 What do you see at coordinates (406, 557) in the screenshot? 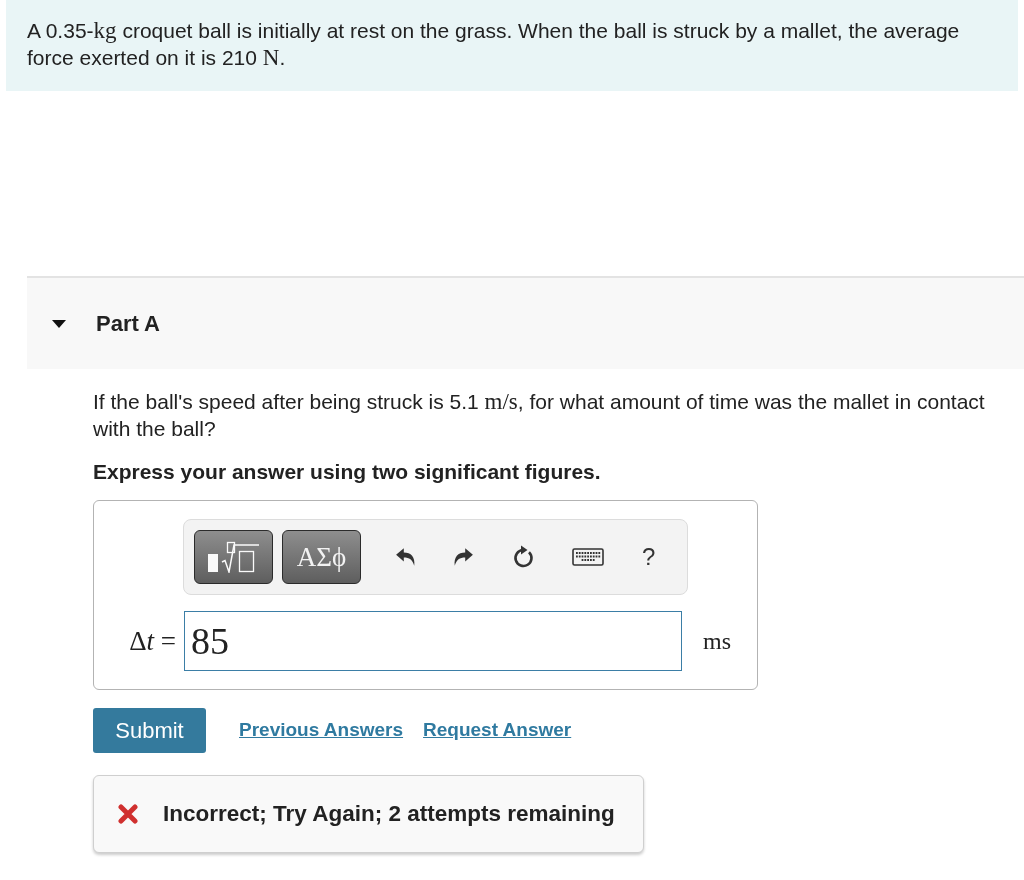
I see `undo-icon` at bounding box center [406, 557].